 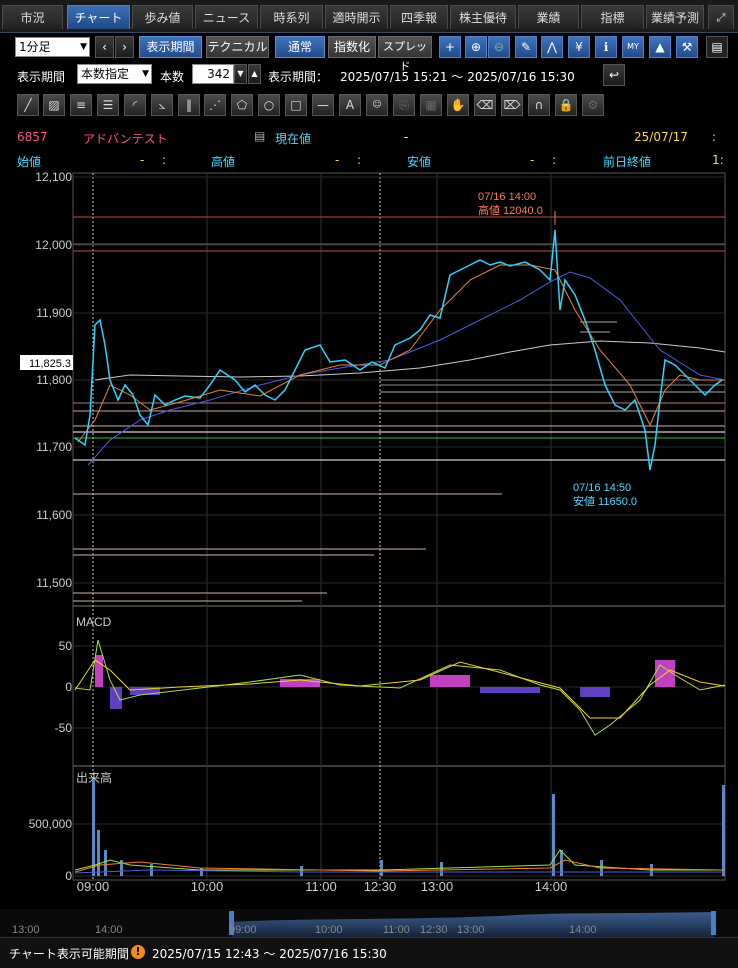 What do you see at coordinates (237, 47) in the screenshot?
I see `technical-button: テクニカル` at bounding box center [237, 47].